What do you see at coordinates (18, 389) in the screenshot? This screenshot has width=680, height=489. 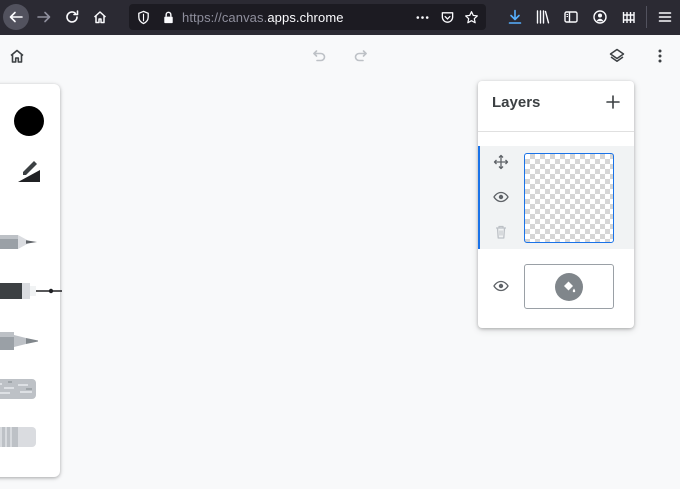 I see `chalk-icon` at bounding box center [18, 389].